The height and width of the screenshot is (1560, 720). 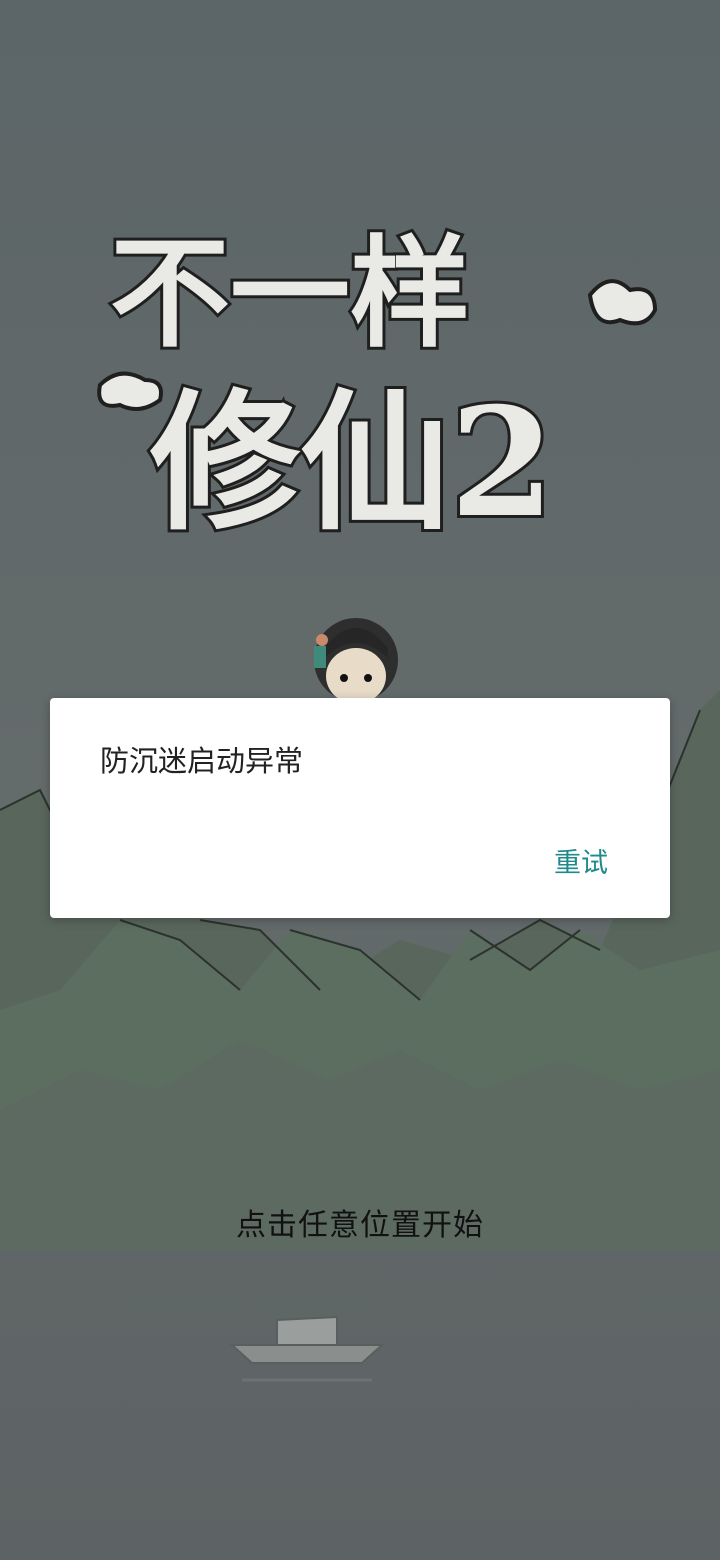 I want to click on game-title-line2: 修仙2, so click(x=352, y=460).